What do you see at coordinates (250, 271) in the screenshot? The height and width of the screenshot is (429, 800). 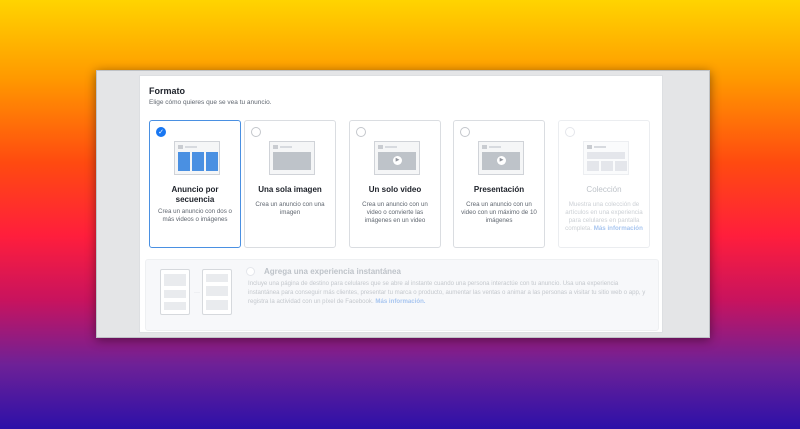 I see `instant-experience-checkbox` at bounding box center [250, 271].